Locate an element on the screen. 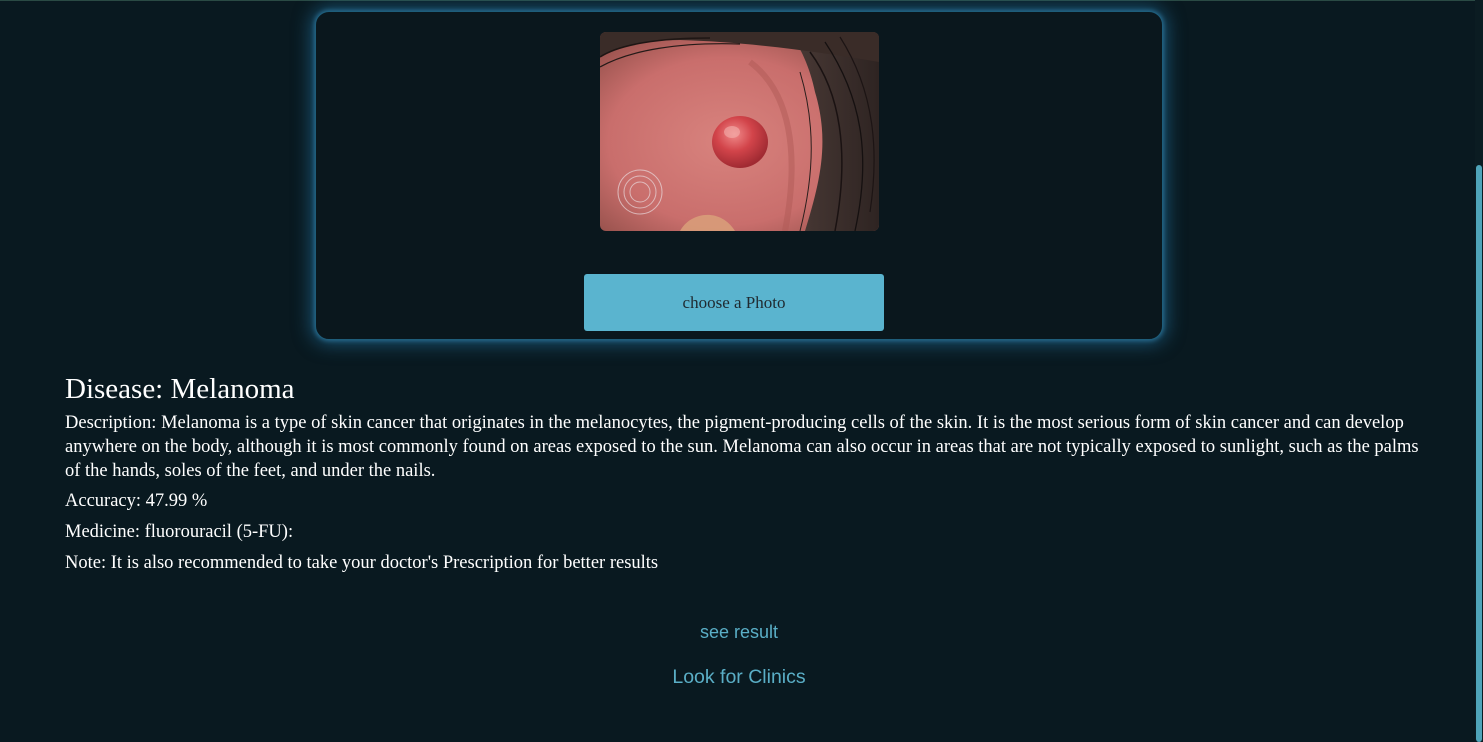 This screenshot has height=742, width=1483. look-for-clinics-link: Look for Clinics is located at coordinates (739, 677).